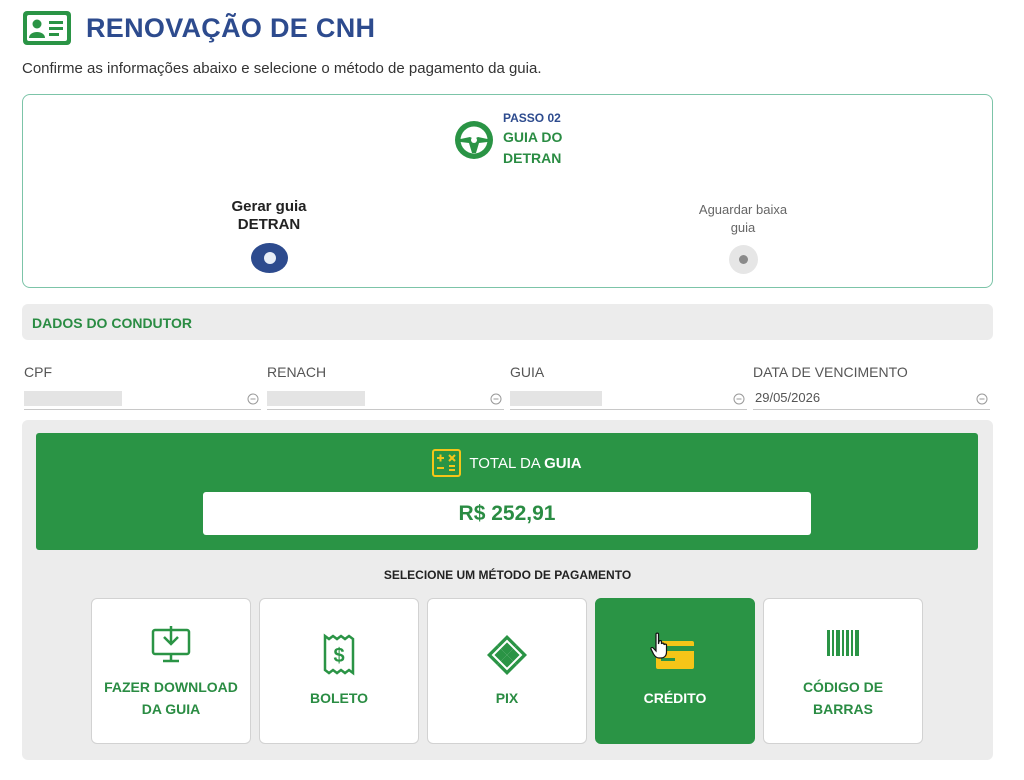  I want to click on total-box: TOTAL DA GUIA R$ 252,91, so click(507, 491).